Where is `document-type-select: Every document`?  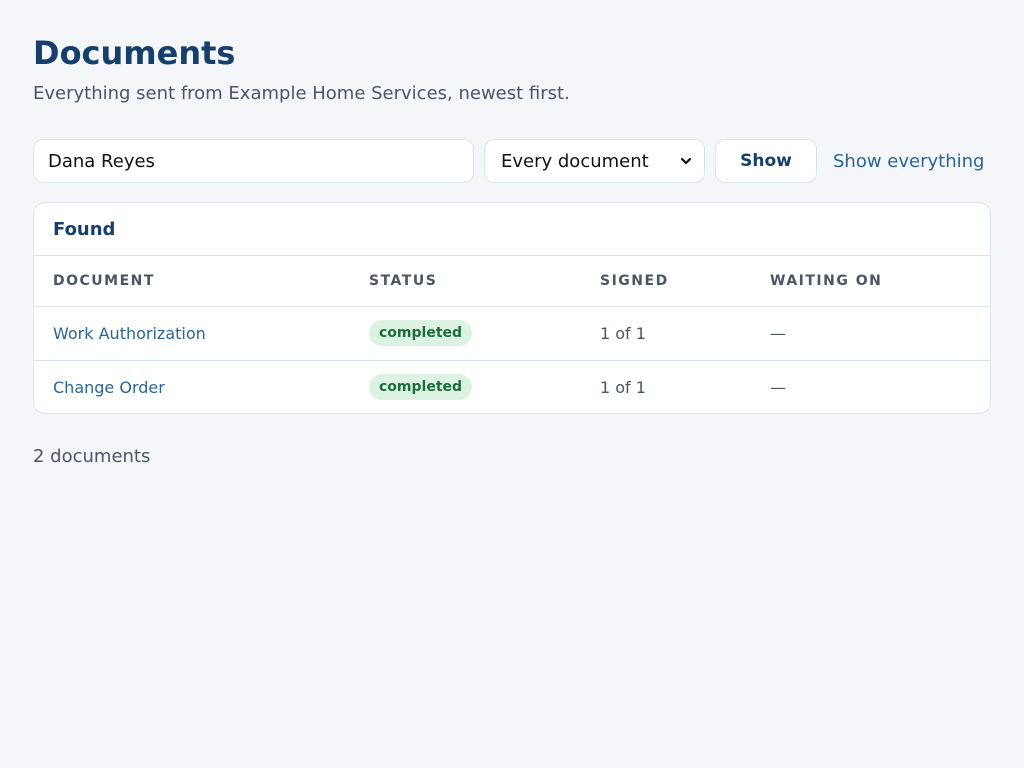 document-type-select: Every document is located at coordinates (594, 161).